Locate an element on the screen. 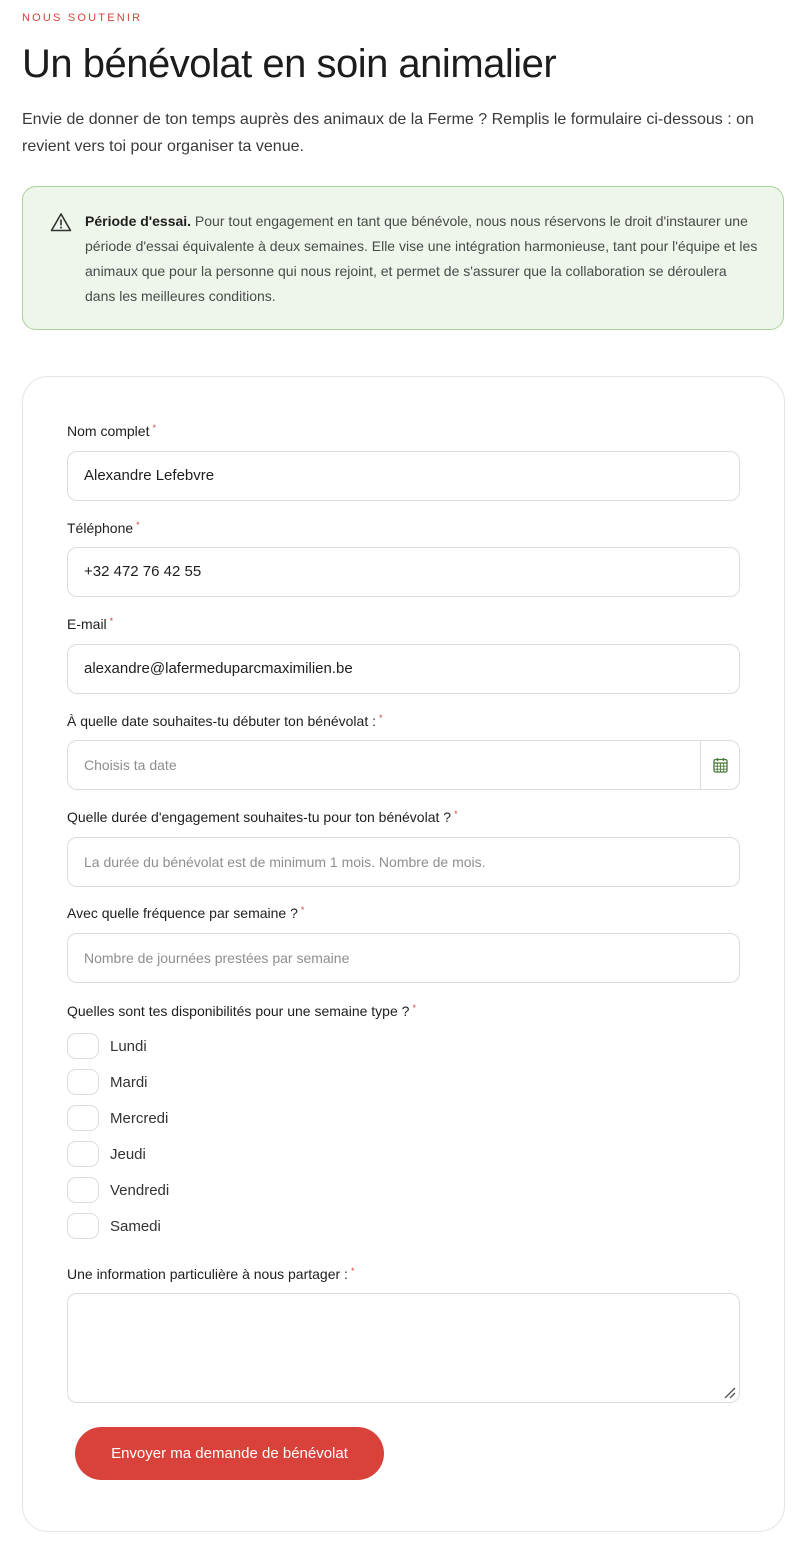  phone-label-text: Téléphone is located at coordinates (100, 528).